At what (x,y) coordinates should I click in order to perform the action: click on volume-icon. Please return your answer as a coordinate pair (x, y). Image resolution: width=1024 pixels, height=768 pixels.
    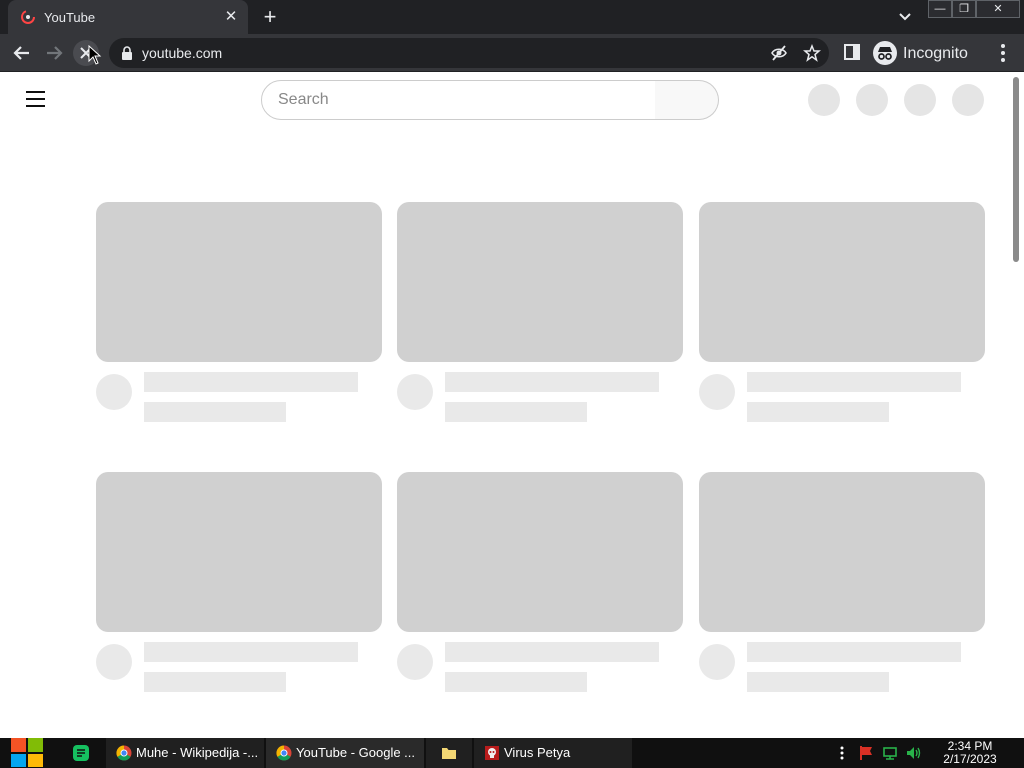
    Looking at the image, I should click on (913, 753).